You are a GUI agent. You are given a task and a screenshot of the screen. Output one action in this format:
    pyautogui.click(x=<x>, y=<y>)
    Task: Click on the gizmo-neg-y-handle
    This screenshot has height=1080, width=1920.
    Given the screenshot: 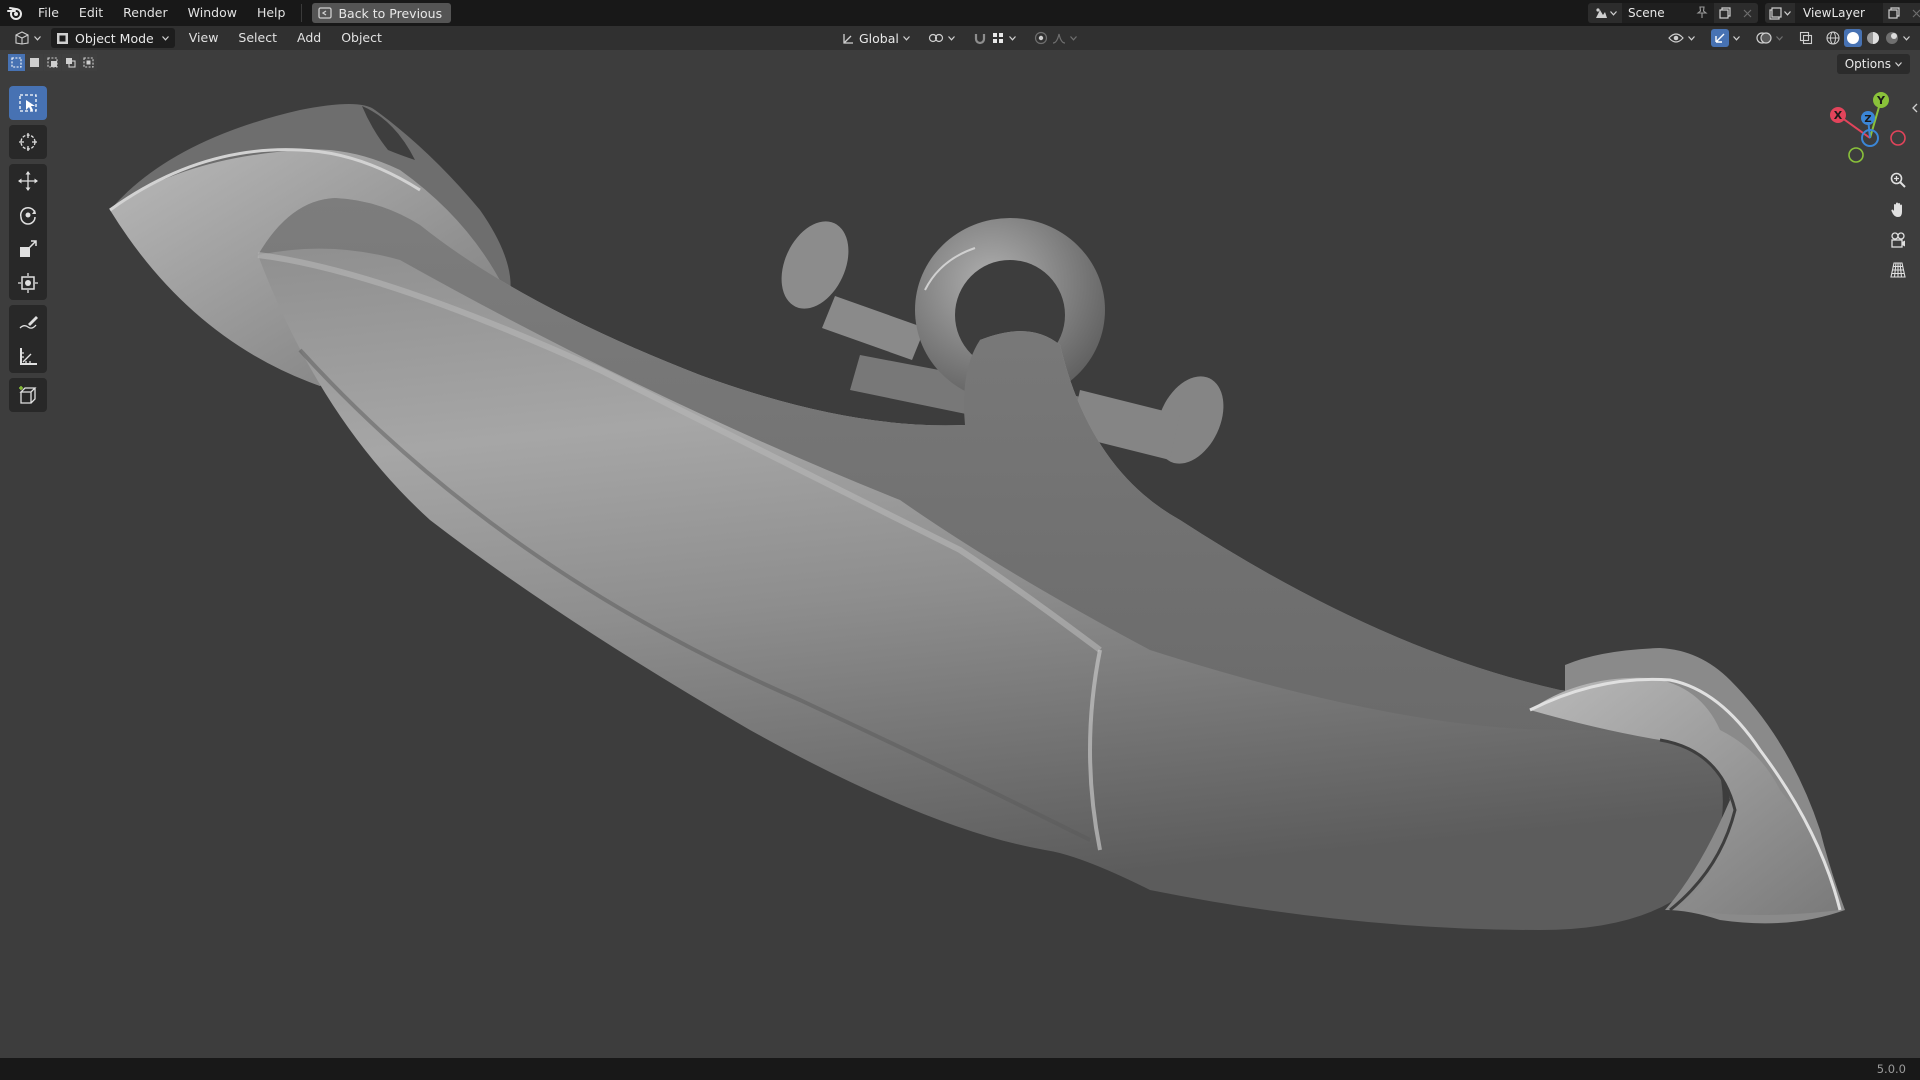 What is the action you would take?
    pyautogui.click(x=1856, y=155)
    